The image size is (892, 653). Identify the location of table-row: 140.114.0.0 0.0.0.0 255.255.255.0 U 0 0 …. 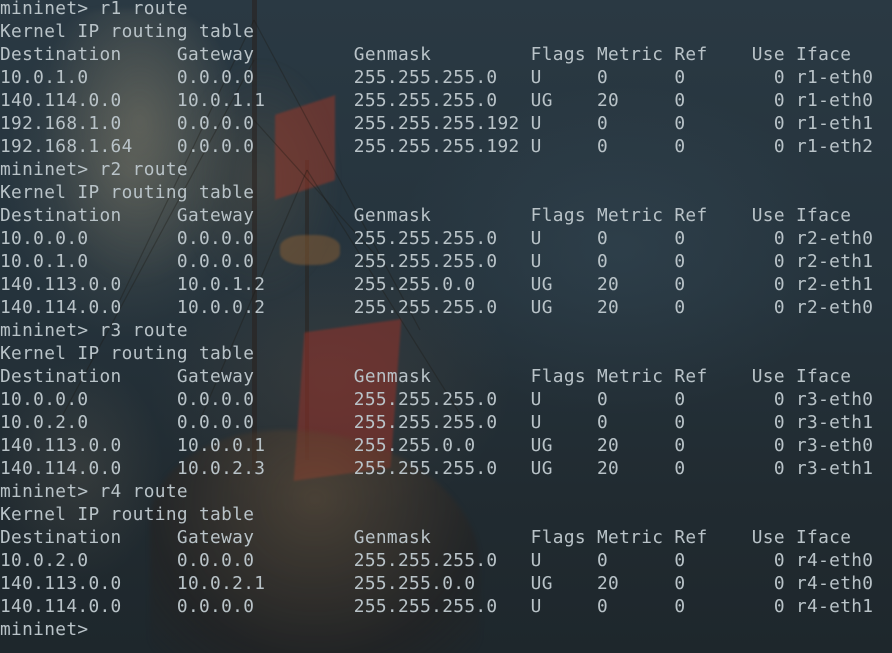
(437, 606).